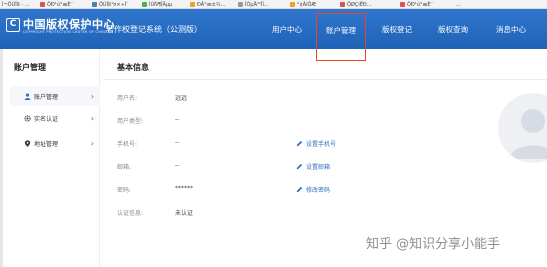  I want to click on username-value: 远远, so click(181, 98).